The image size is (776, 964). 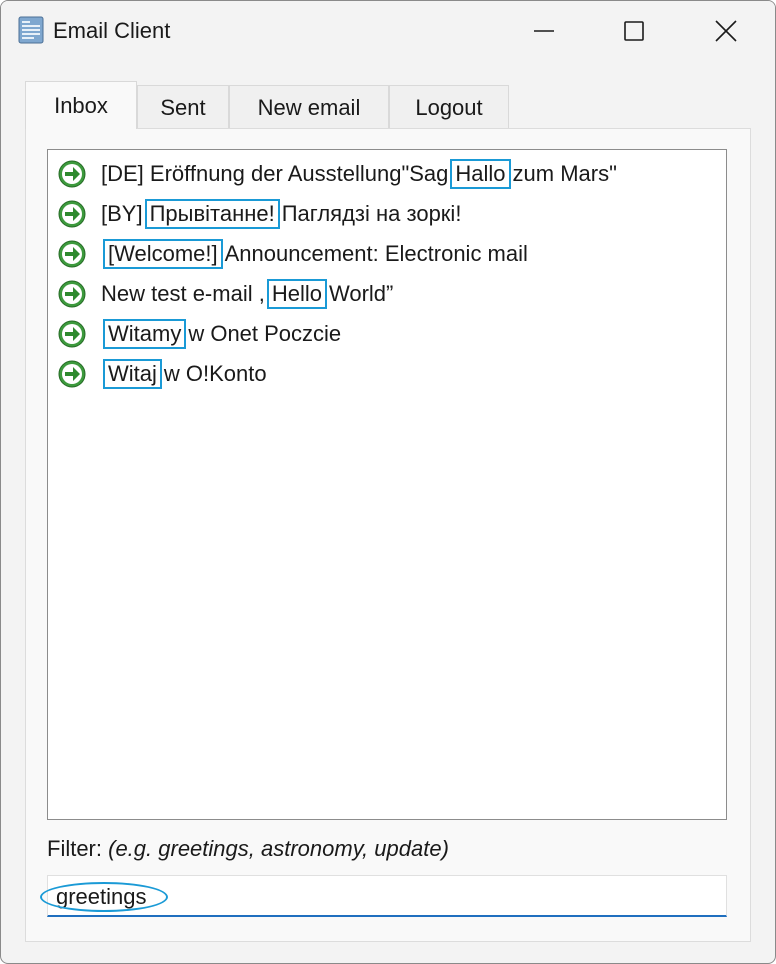 I want to click on minimize-icon, so click(x=544, y=31).